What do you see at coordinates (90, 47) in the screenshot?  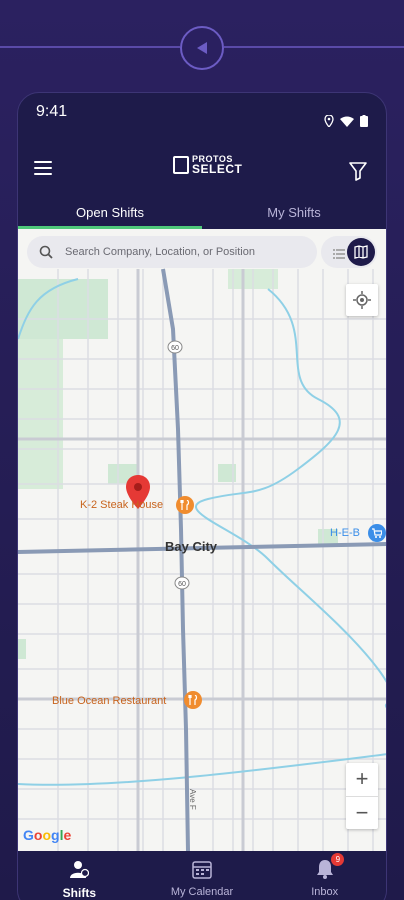 I see `promo-divider-left` at bounding box center [90, 47].